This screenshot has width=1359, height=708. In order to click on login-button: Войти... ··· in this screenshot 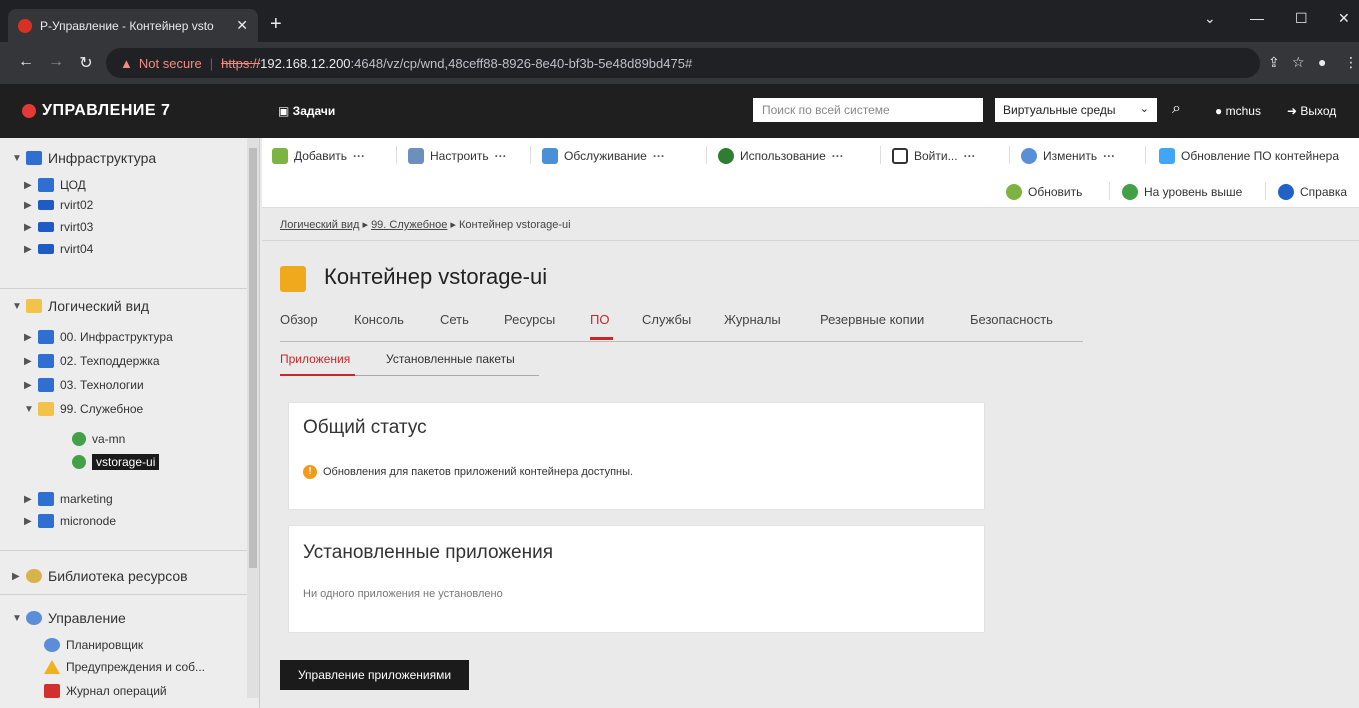, I will do `click(934, 156)`.